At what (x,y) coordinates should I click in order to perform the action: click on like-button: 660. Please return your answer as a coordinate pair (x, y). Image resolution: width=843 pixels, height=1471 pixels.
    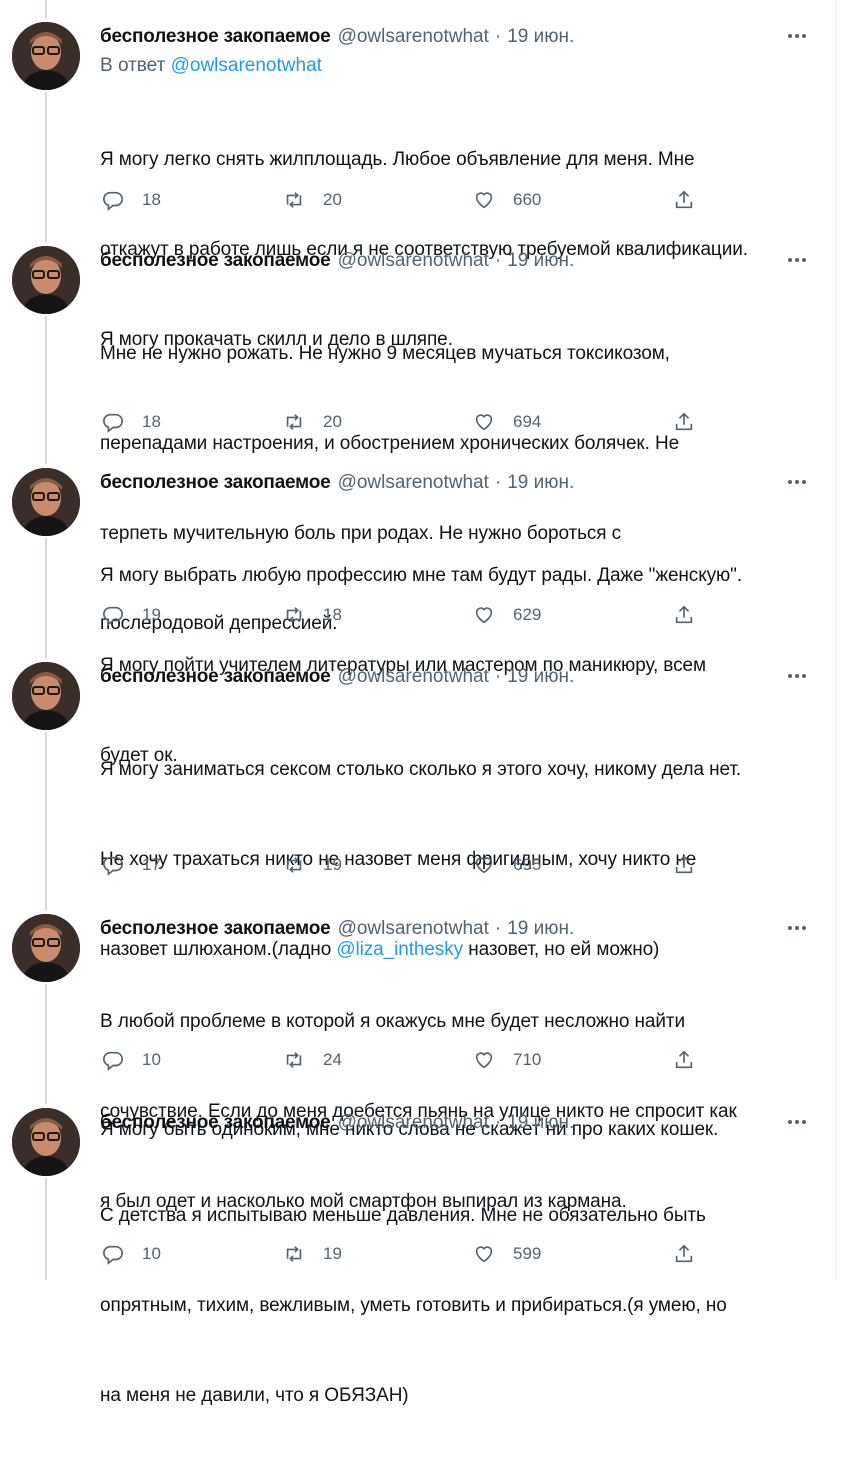
    Looking at the image, I should click on (507, 200).